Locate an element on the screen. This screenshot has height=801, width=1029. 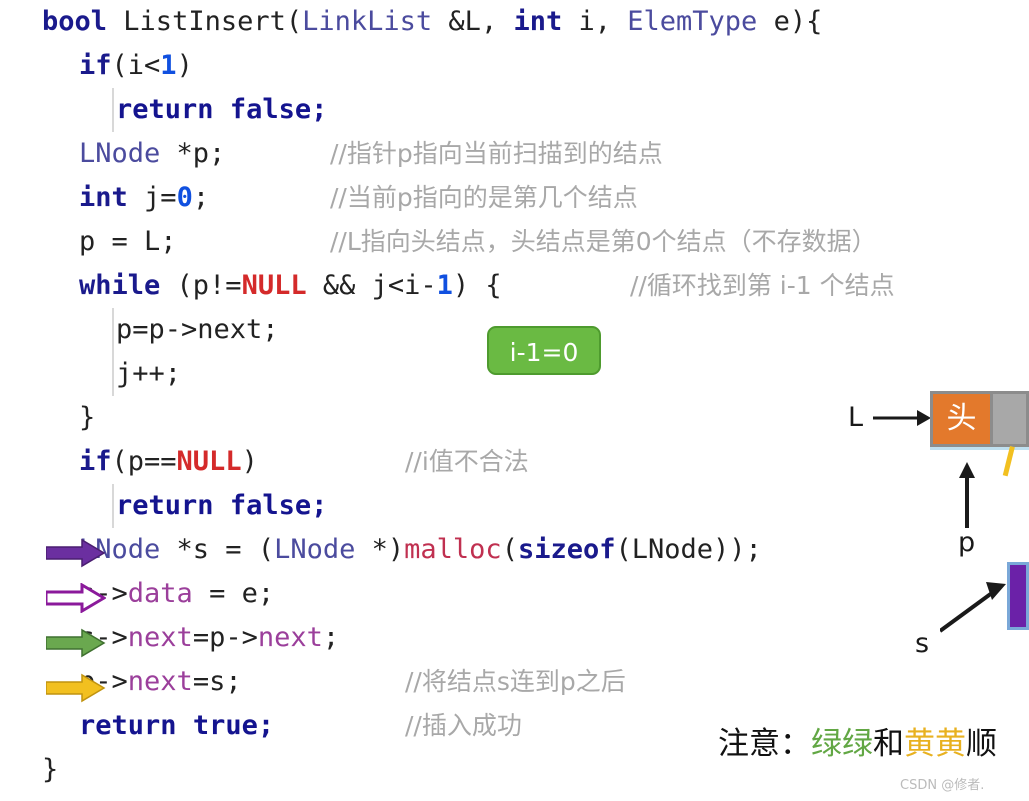
code-line-text: if(p==NULL) is located at coordinates (168, 462).